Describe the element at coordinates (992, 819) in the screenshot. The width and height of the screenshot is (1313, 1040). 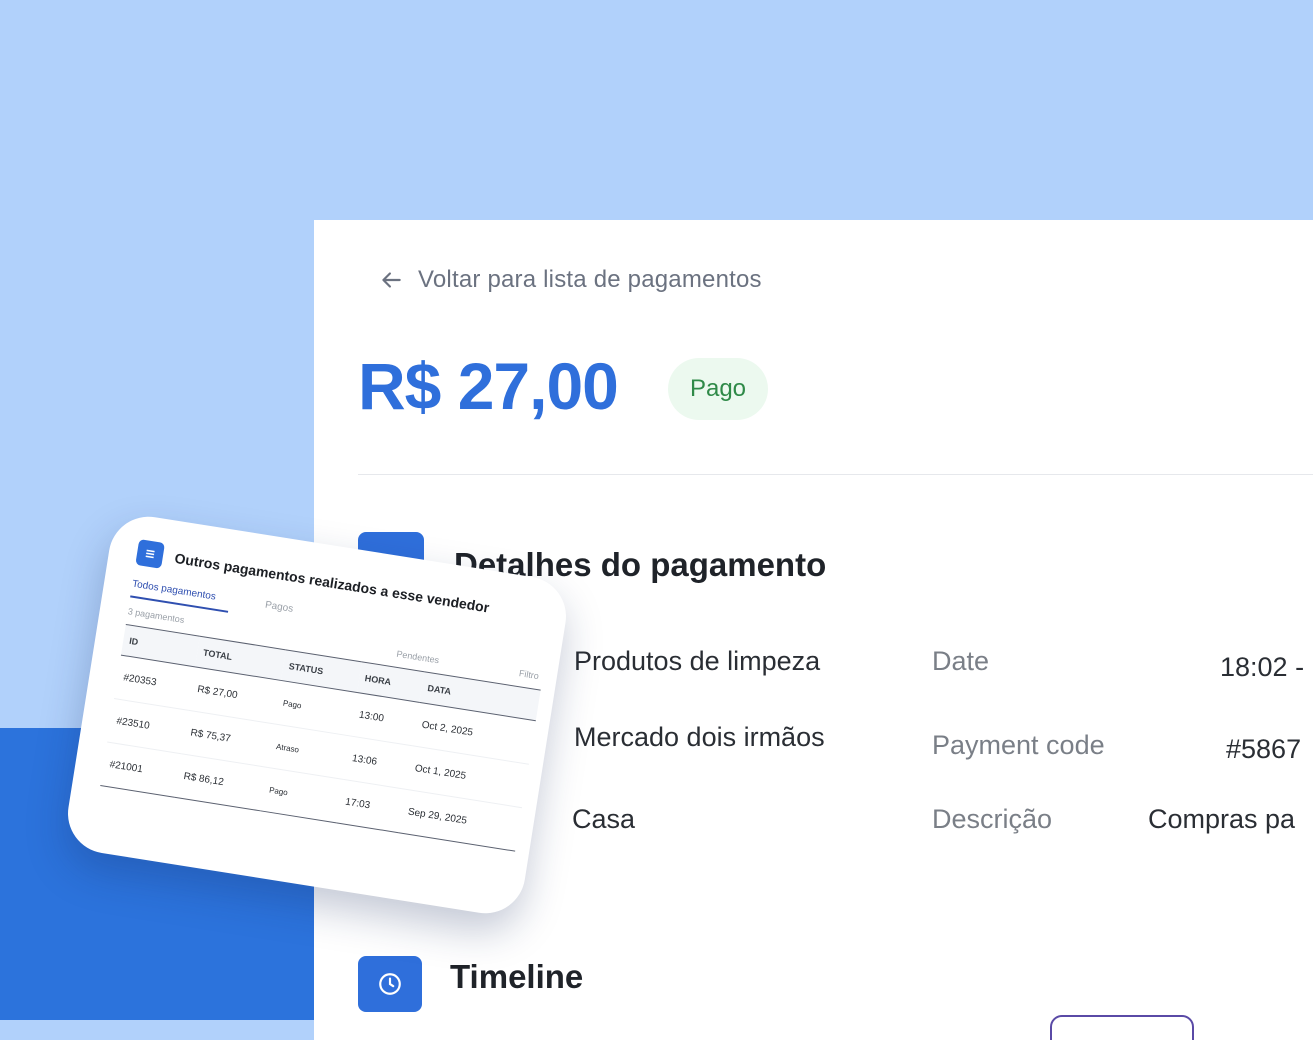
I see `field-label-description: Descrição` at that location.